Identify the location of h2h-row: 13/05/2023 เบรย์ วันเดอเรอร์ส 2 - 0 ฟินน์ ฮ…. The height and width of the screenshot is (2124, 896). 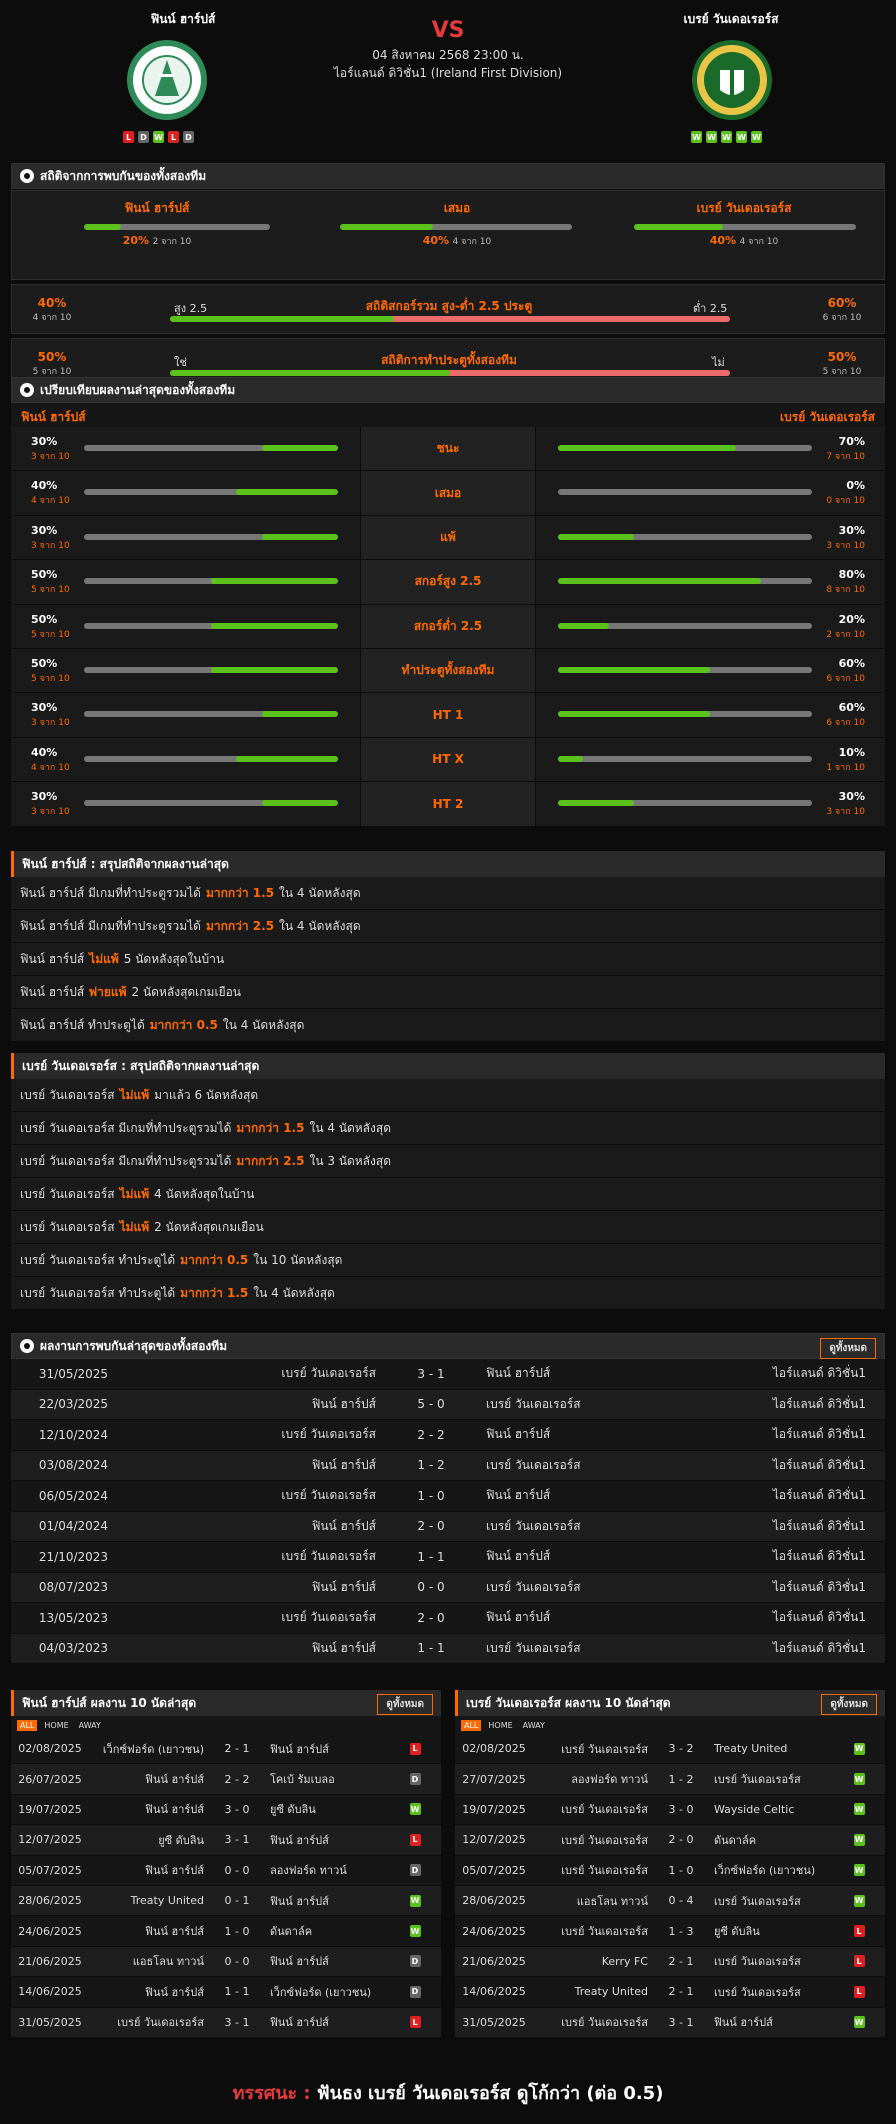
(448, 1618).